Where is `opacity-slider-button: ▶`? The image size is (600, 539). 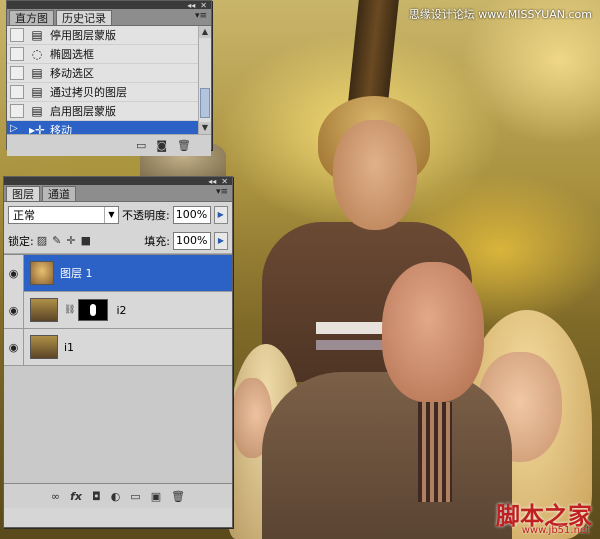 opacity-slider-button: ▶ is located at coordinates (220, 215).